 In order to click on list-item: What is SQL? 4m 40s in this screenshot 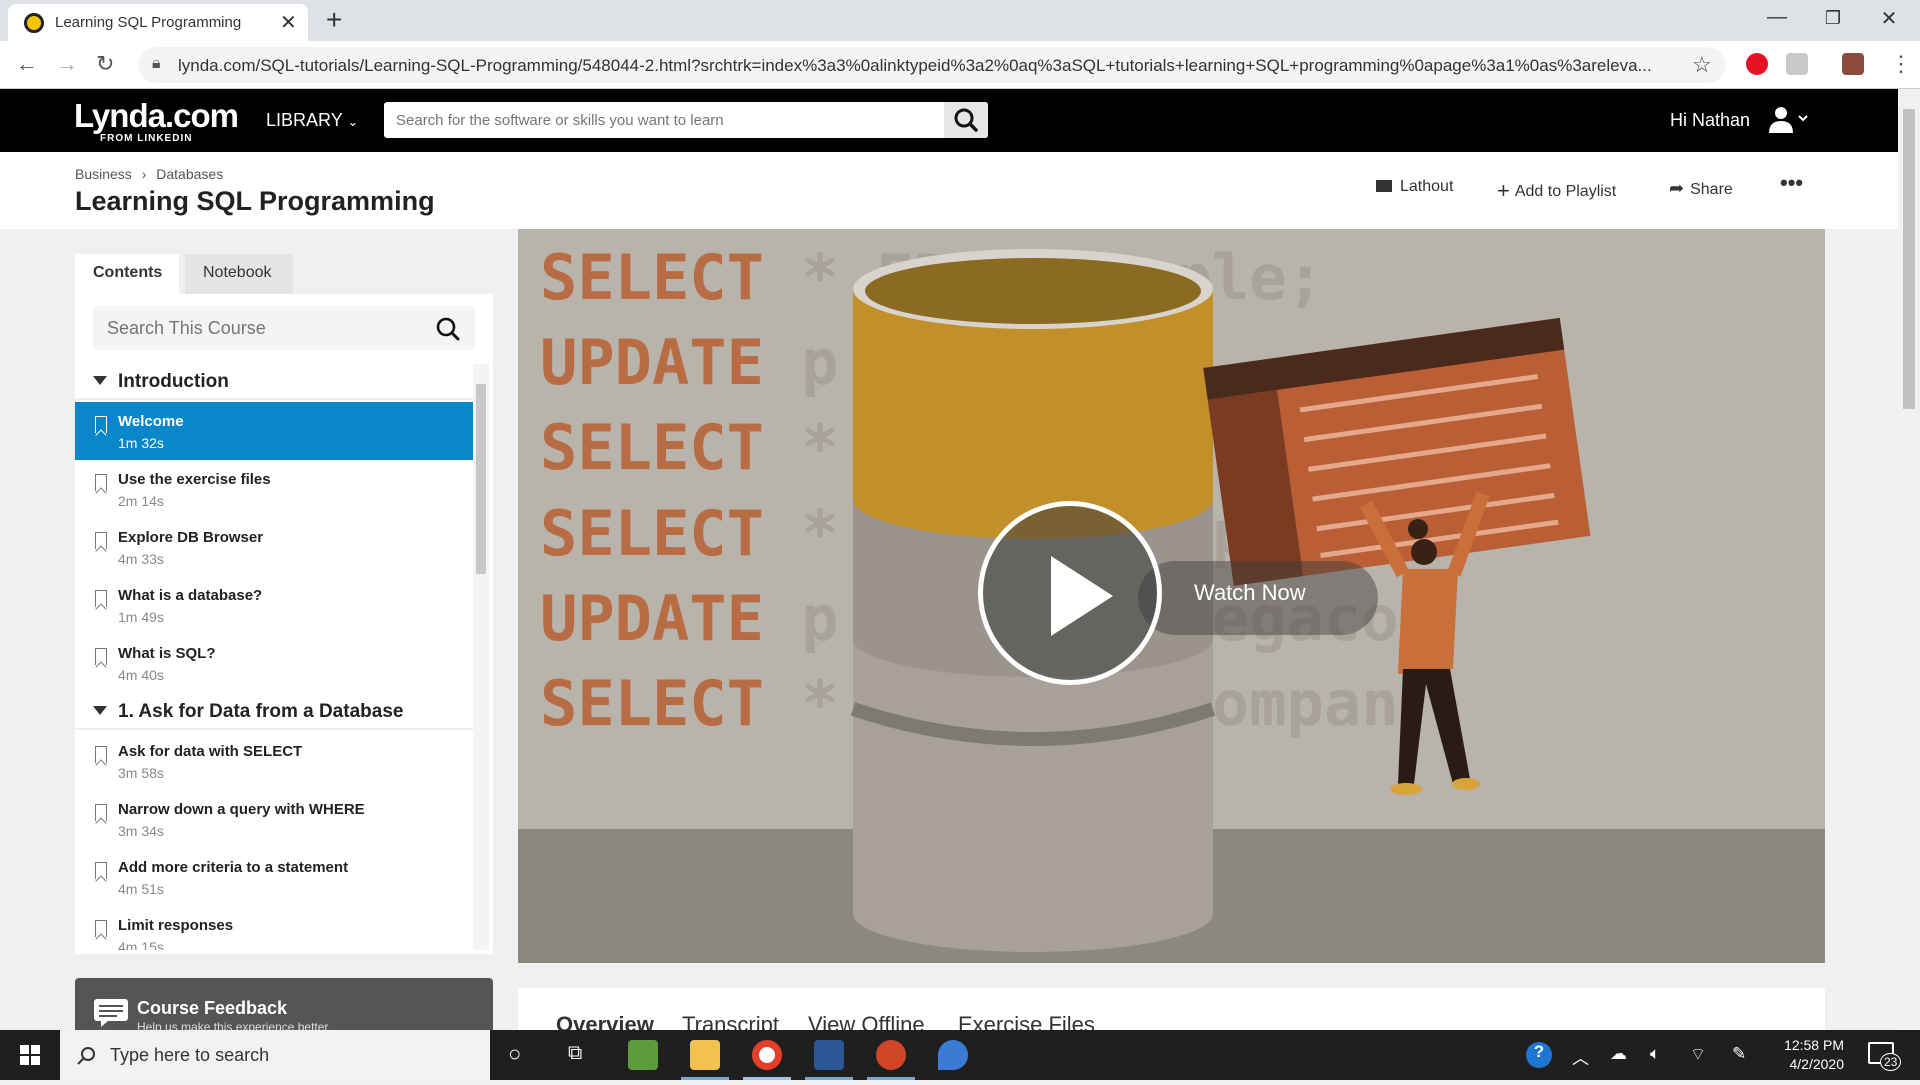, I will do `click(274, 663)`.